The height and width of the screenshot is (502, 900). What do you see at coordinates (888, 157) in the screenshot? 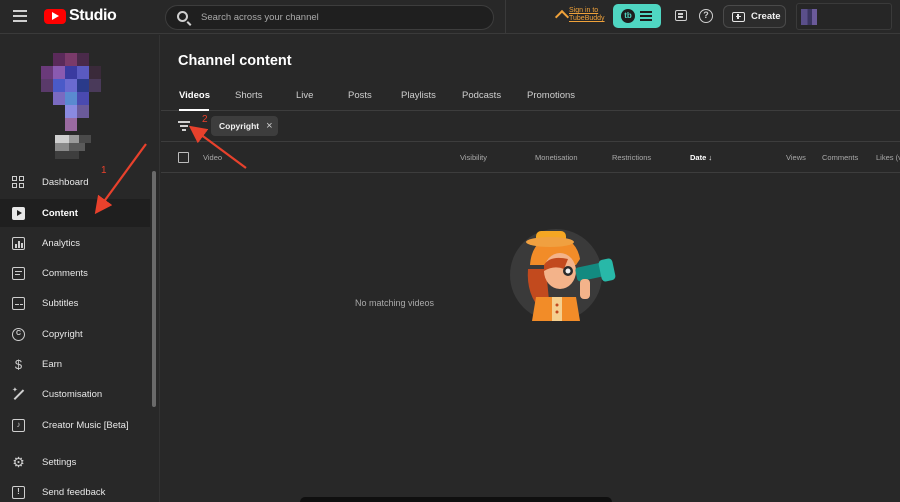
I see `column-likes: Likes (v` at bounding box center [888, 157].